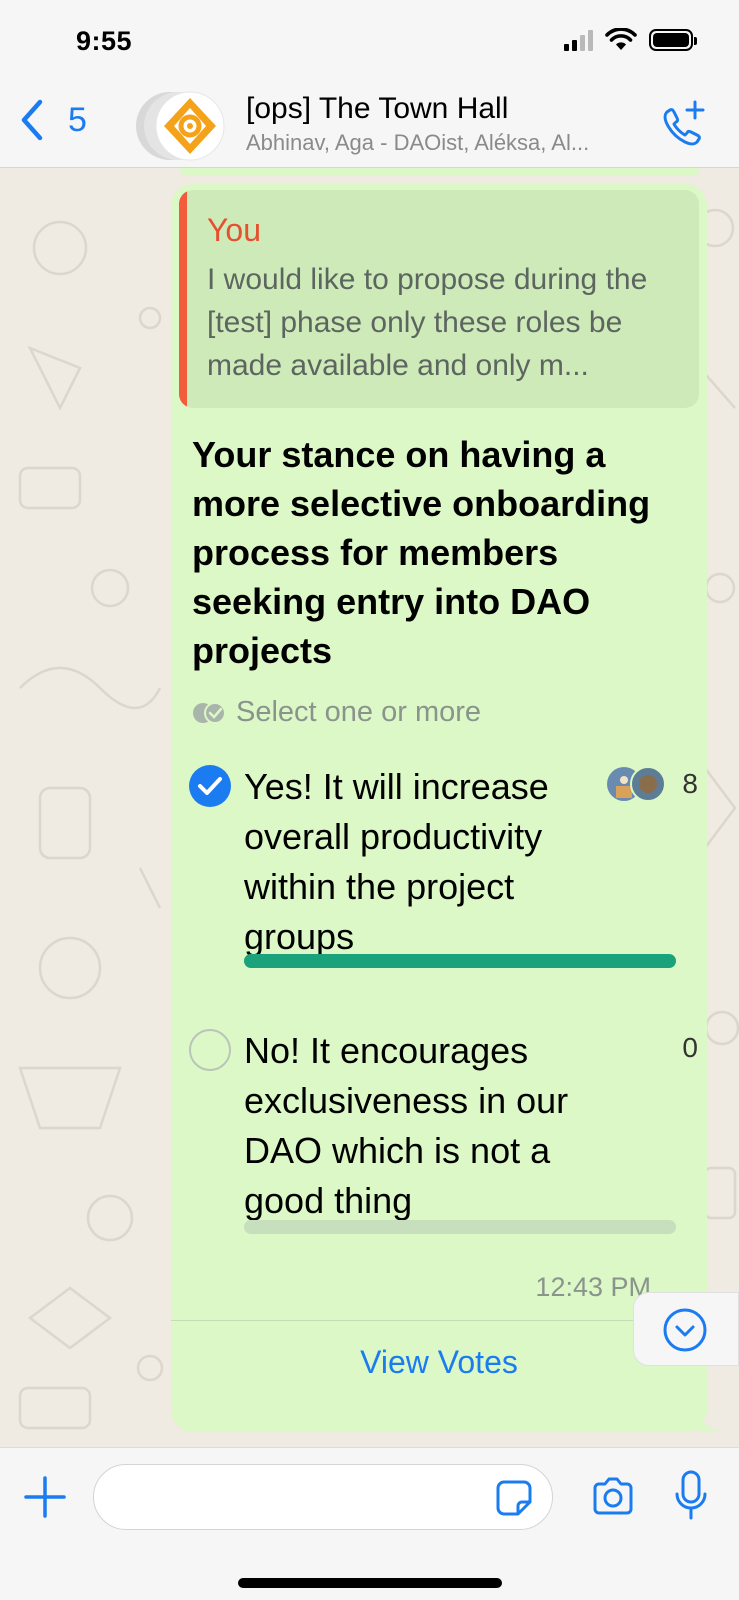 Image resolution: width=739 pixels, height=1600 pixels. I want to click on cellular-signal-icon, so click(578, 40).